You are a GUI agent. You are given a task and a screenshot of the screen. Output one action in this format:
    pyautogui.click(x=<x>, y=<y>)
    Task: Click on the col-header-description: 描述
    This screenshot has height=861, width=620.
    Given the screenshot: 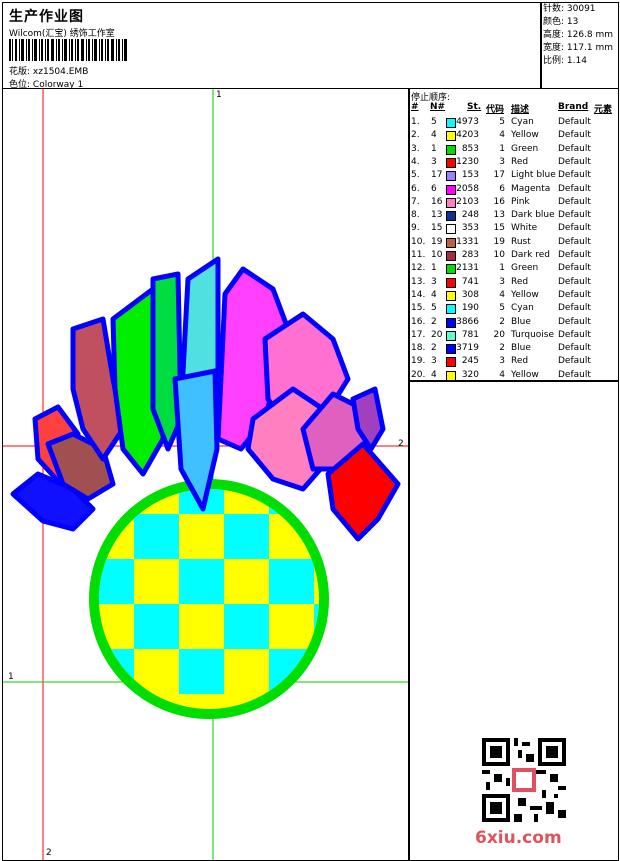 What is the action you would take?
    pyautogui.click(x=520, y=110)
    